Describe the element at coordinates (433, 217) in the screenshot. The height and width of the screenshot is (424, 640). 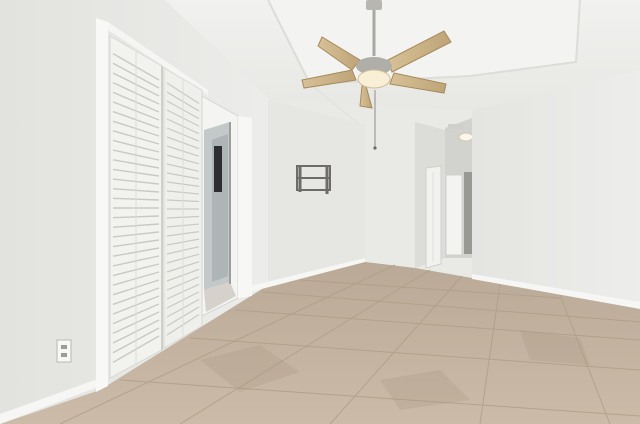
I see `hallway-door` at that location.